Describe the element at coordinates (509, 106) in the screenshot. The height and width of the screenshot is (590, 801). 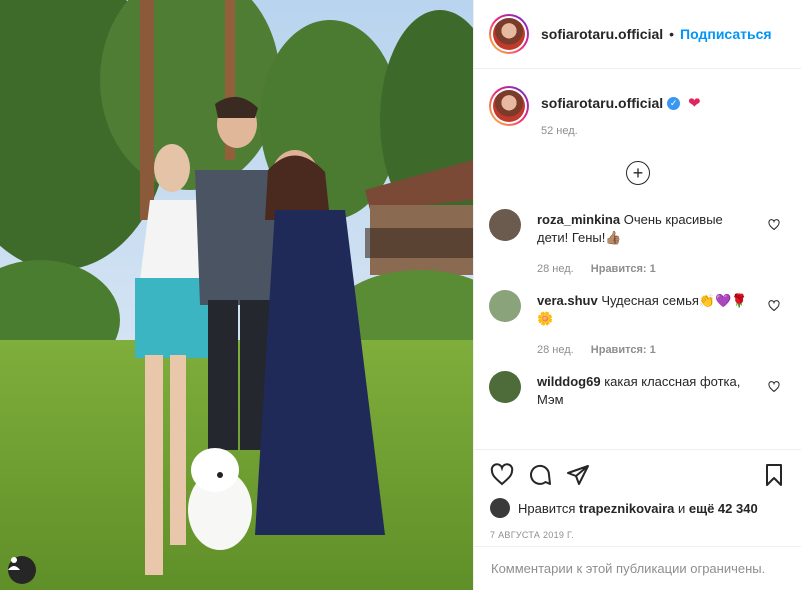
I see `caption-avatar` at that location.